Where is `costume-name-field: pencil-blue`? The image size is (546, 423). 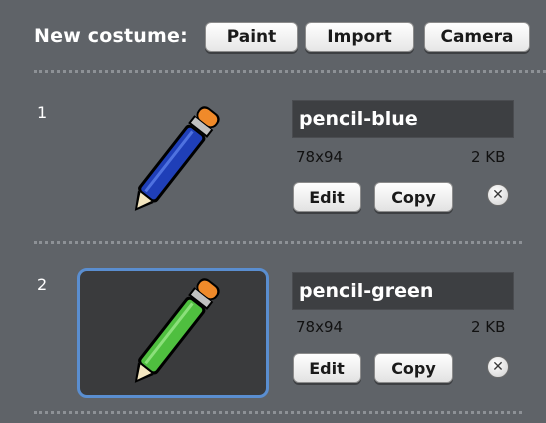 costume-name-field: pencil-blue is located at coordinates (403, 119).